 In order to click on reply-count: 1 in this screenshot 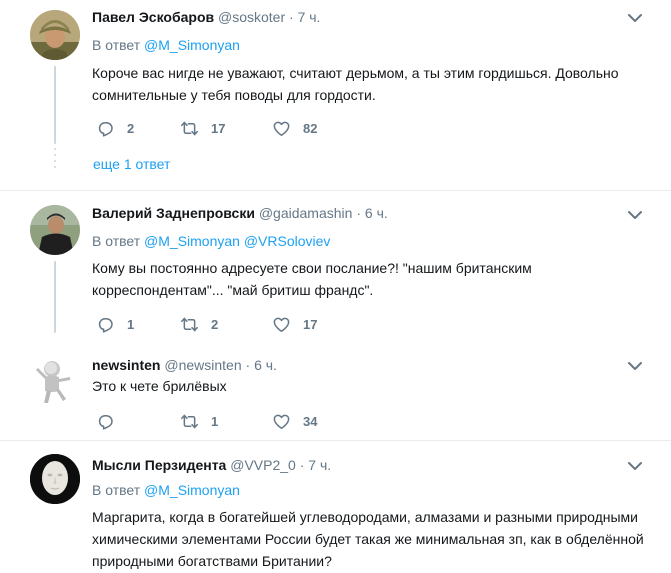, I will do `click(131, 324)`.